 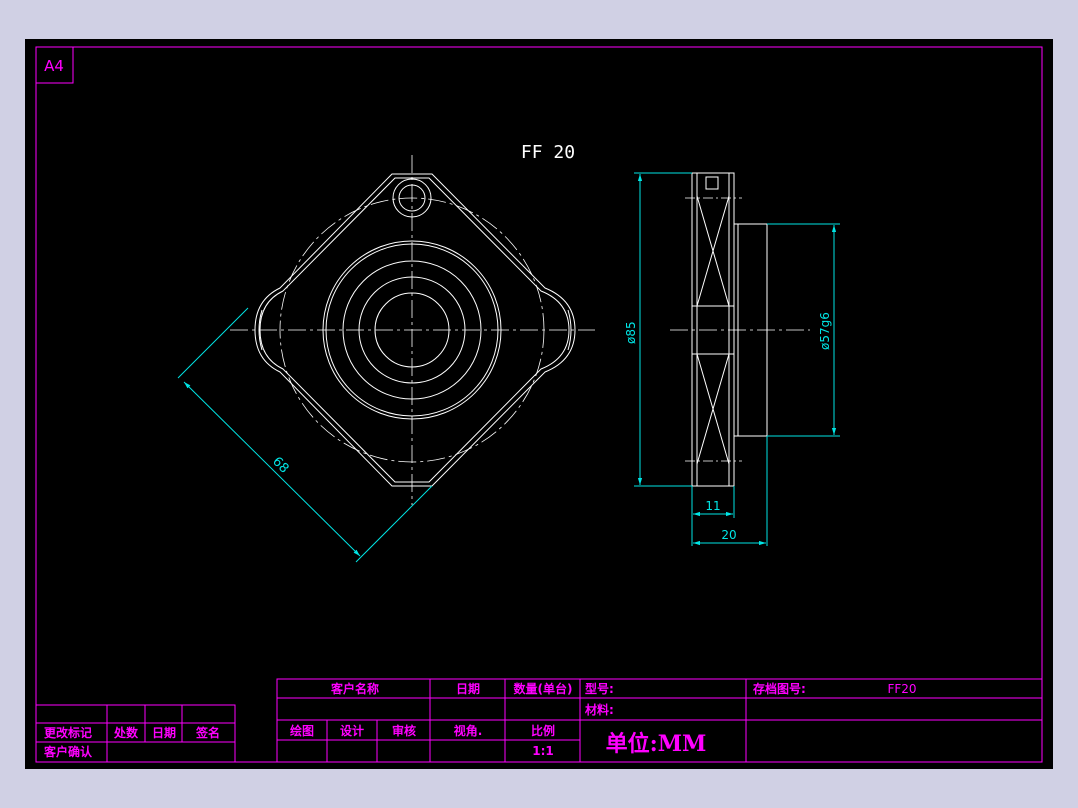 What do you see at coordinates (54, 66) in the screenshot?
I see `sheet-size-label: A4` at bounding box center [54, 66].